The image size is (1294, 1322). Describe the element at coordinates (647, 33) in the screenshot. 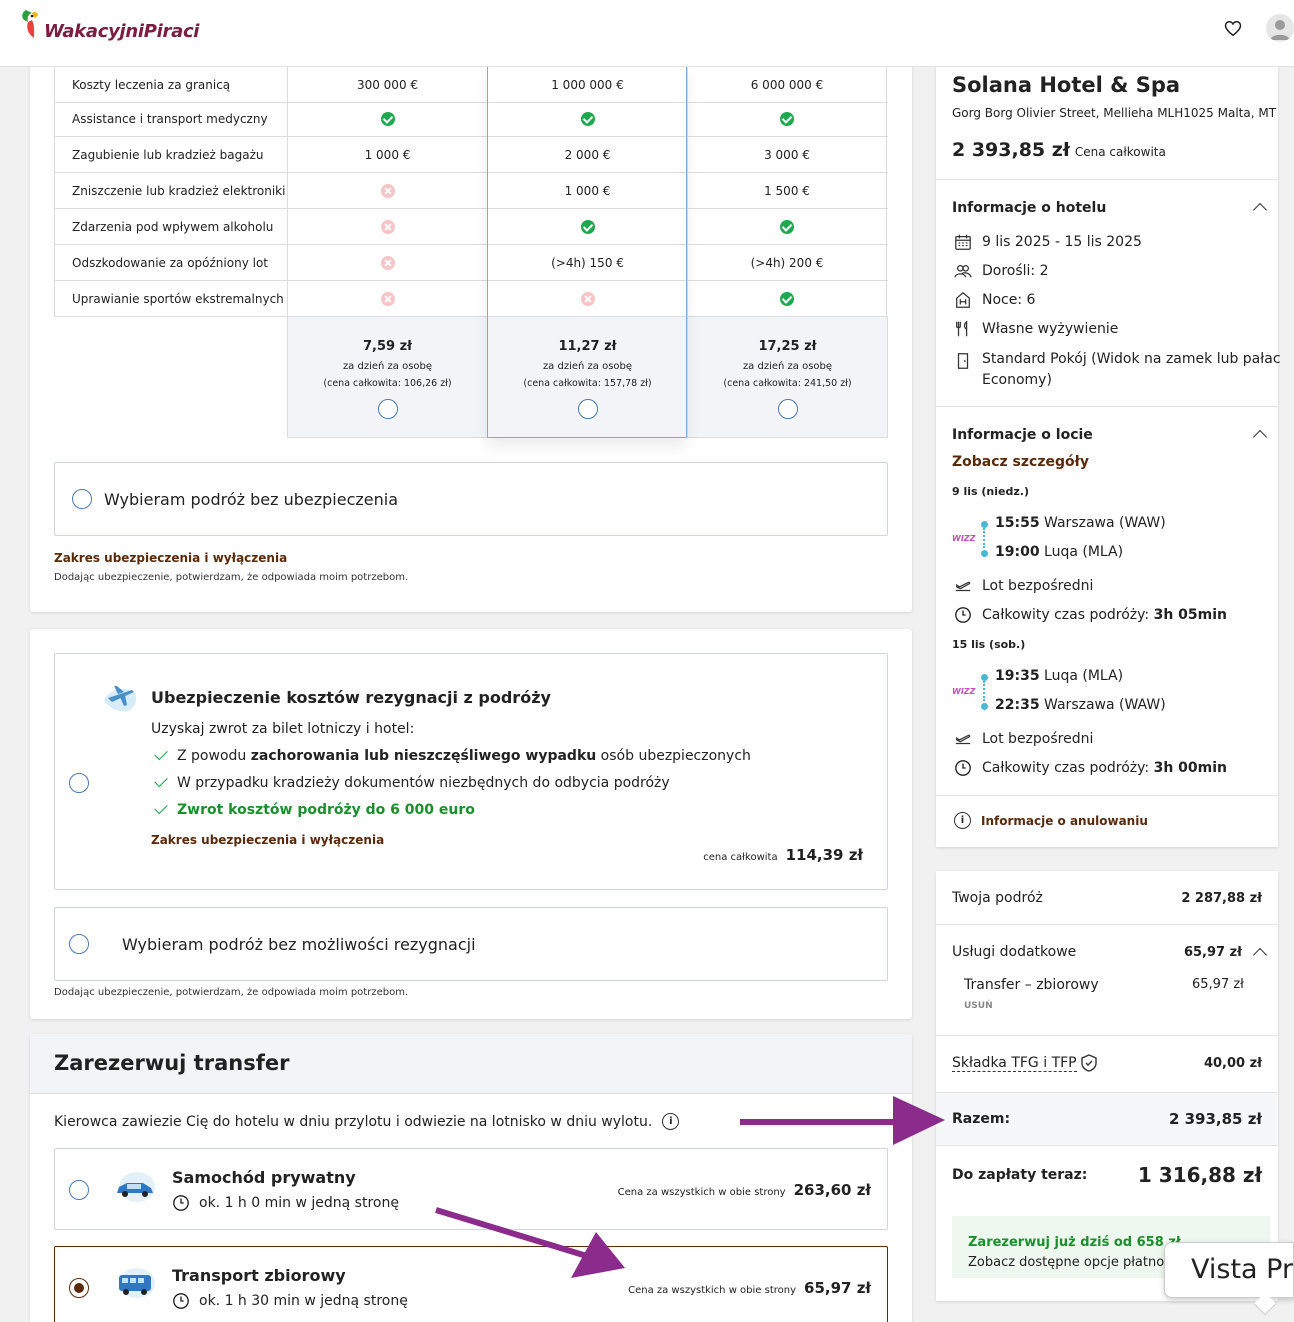

I see `top-header: WakacyjniPiraci` at that location.